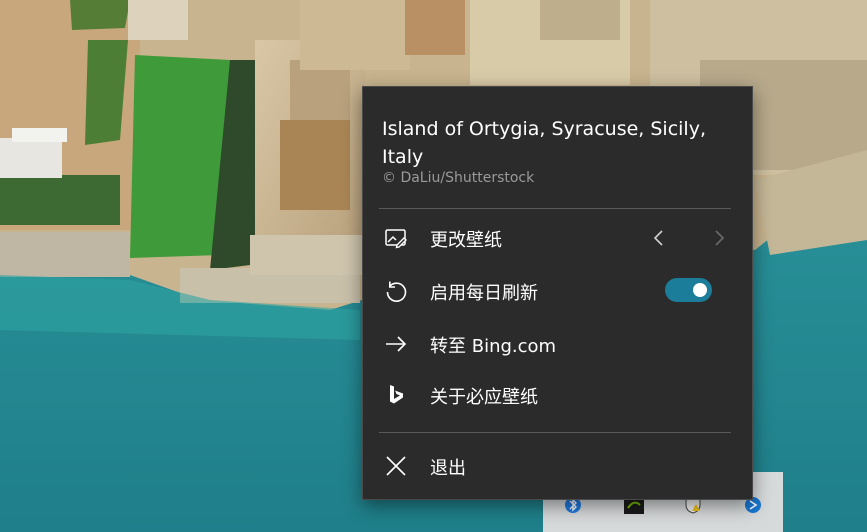 This screenshot has width=867, height=532. What do you see at coordinates (557, 394) in the screenshot?
I see `menu-item-about: 关于必应壁纸` at bounding box center [557, 394].